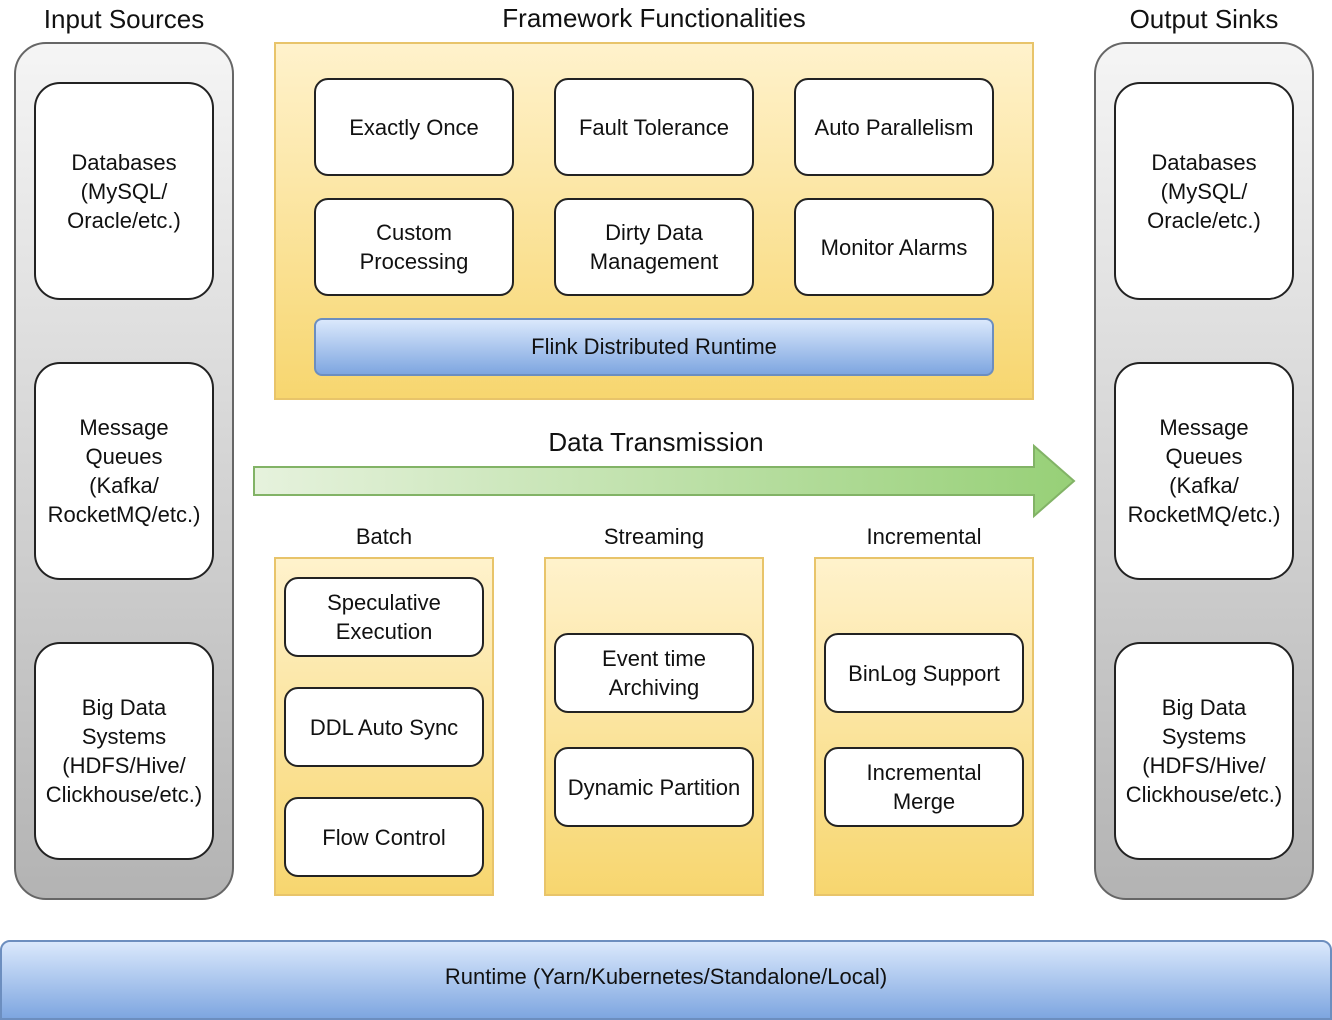  What do you see at coordinates (414, 247) in the screenshot?
I see `feature-custom-processing: Custom Processing` at bounding box center [414, 247].